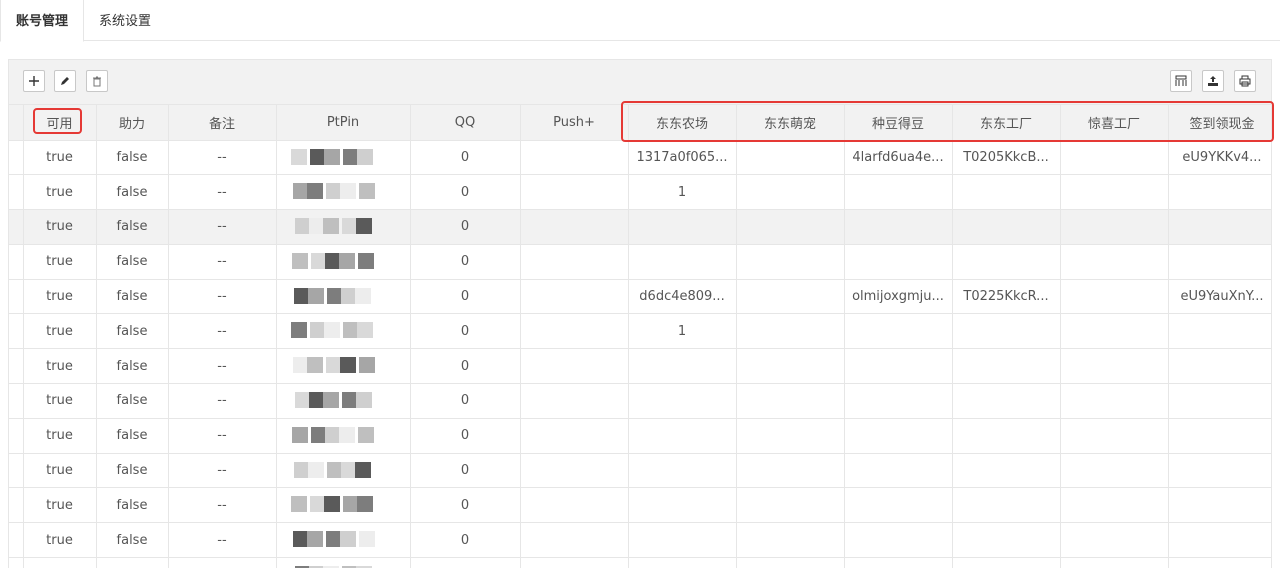 Image resolution: width=1280 pixels, height=568 pixels. Describe the element at coordinates (574, 123) in the screenshot. I see `column-header: Push+` at that location.